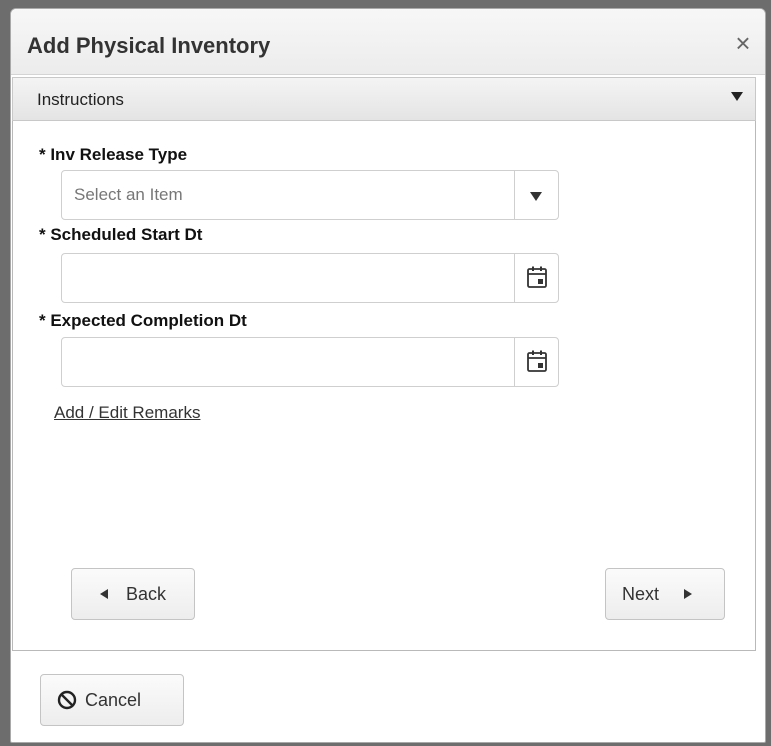 The height and width of the screenshot is (746, 771). I want to click on dialog-titlebar: Add Physical Inventory ×, so click(388, 42).